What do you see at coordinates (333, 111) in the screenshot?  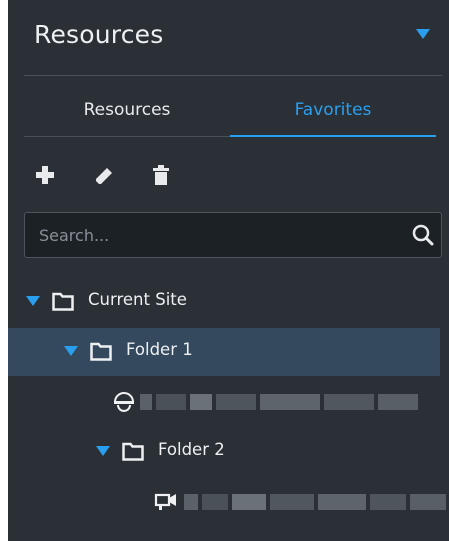 I see `tab-favorites: Favorites` at bounding box center [333, 111].